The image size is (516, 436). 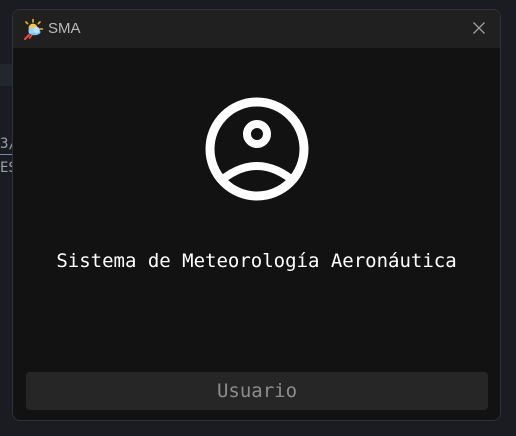 What do you see at coordinates (33, 29) in the screenshot?
I see `weather-sun-cloud-icon` at bounding box center [33, 29].